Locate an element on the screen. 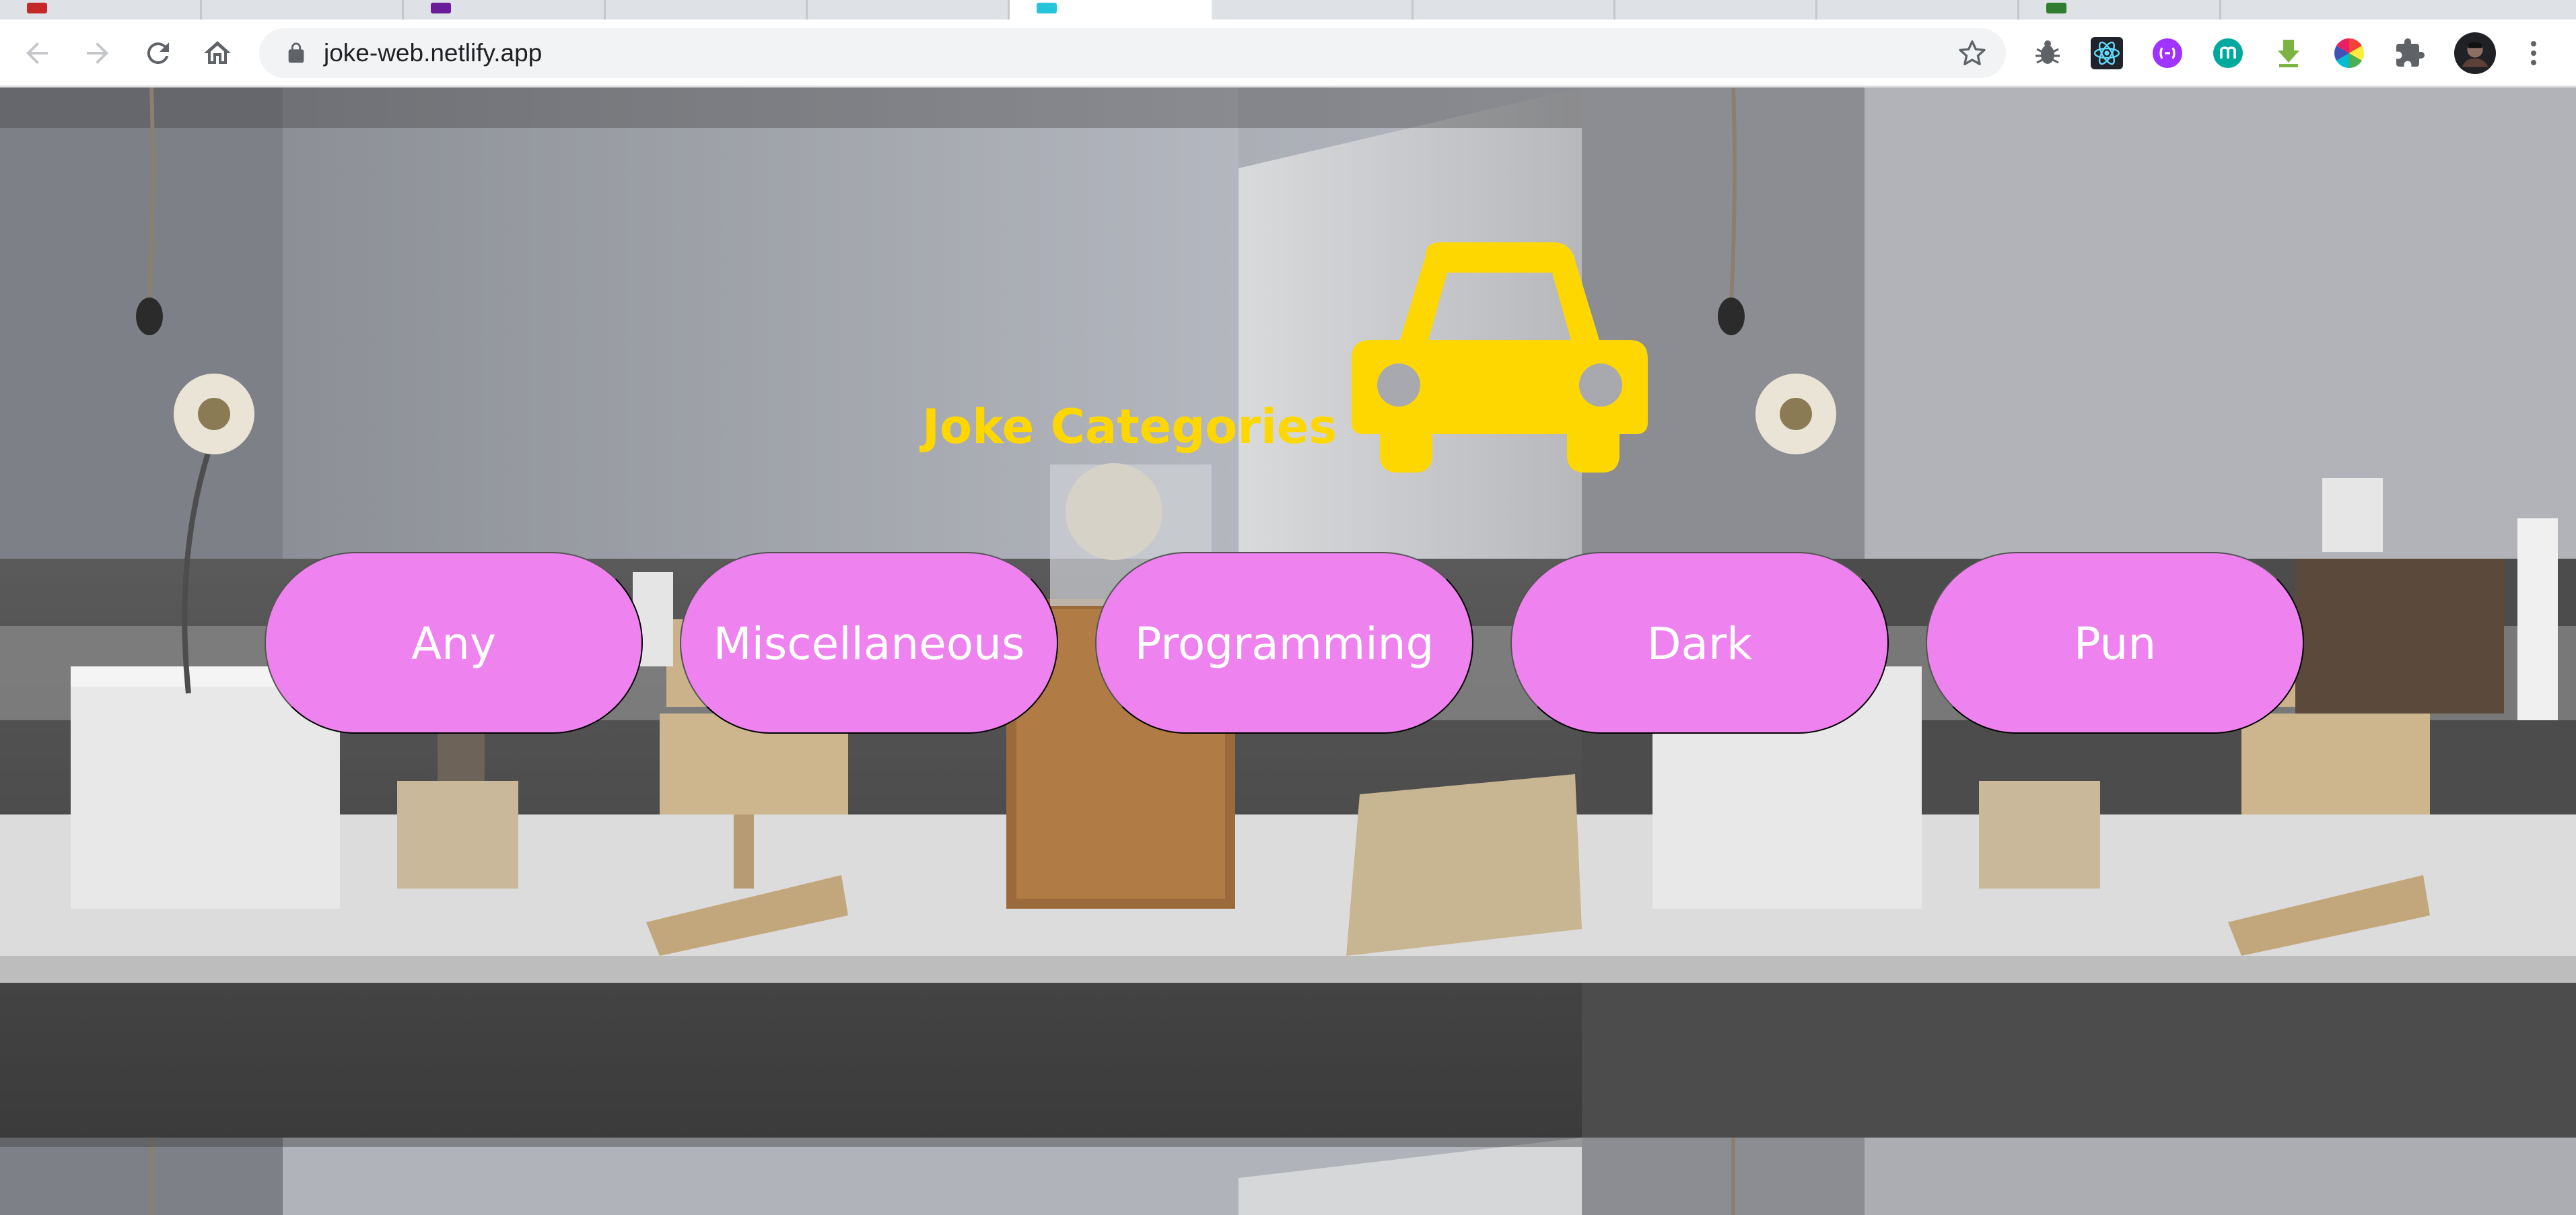 The image size is (2576, 1215). browser-tab-active is located at coordinates (1111, 10).